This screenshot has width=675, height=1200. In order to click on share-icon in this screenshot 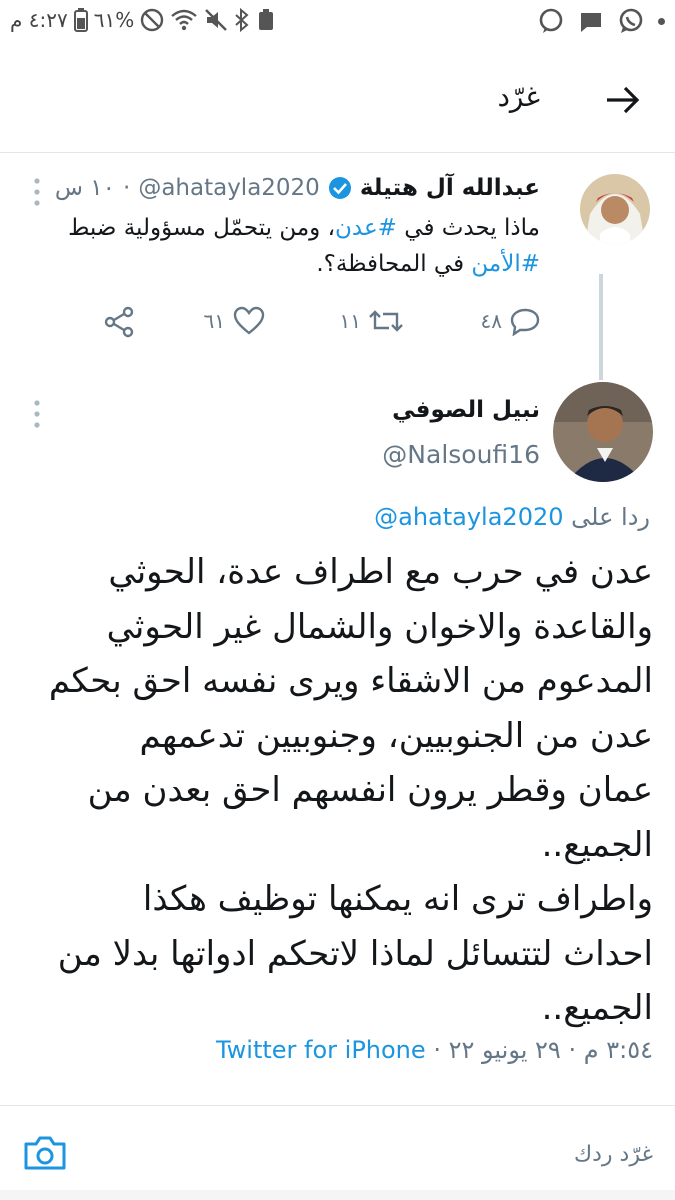, I will do `click(119, 322)`.